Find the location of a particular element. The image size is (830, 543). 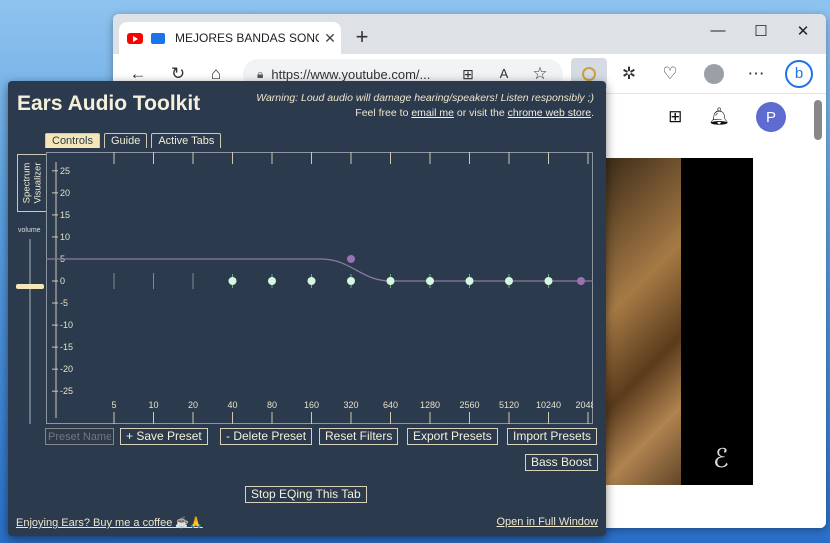

freq-label: 320 is located at coordinates (350, 405).